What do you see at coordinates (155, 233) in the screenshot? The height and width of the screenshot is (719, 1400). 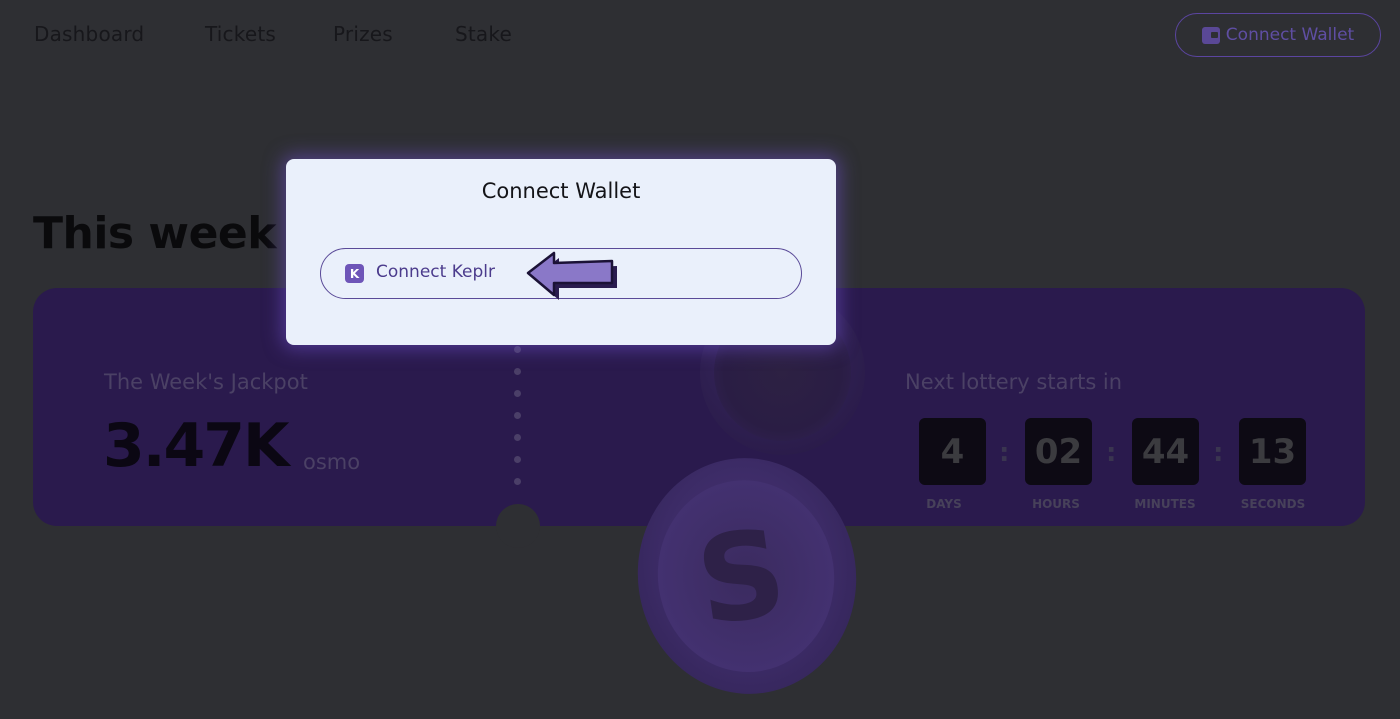 I see `section-title: This week` at bounding box center [155, 233].